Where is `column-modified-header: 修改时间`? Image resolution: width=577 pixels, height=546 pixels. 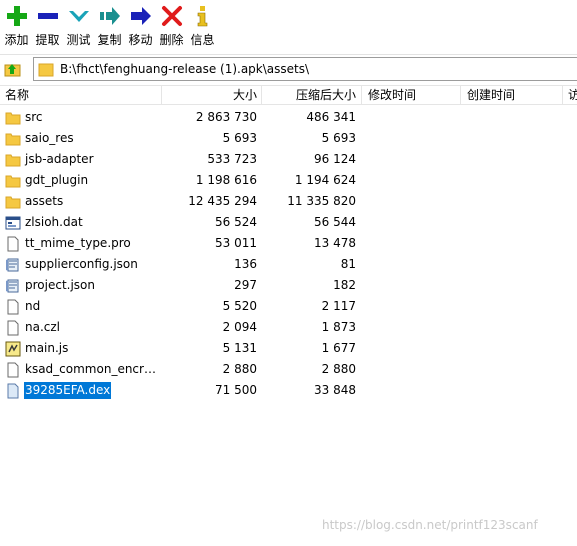
column-modified-header: 修改时间 is located at coordinates (413, 95).